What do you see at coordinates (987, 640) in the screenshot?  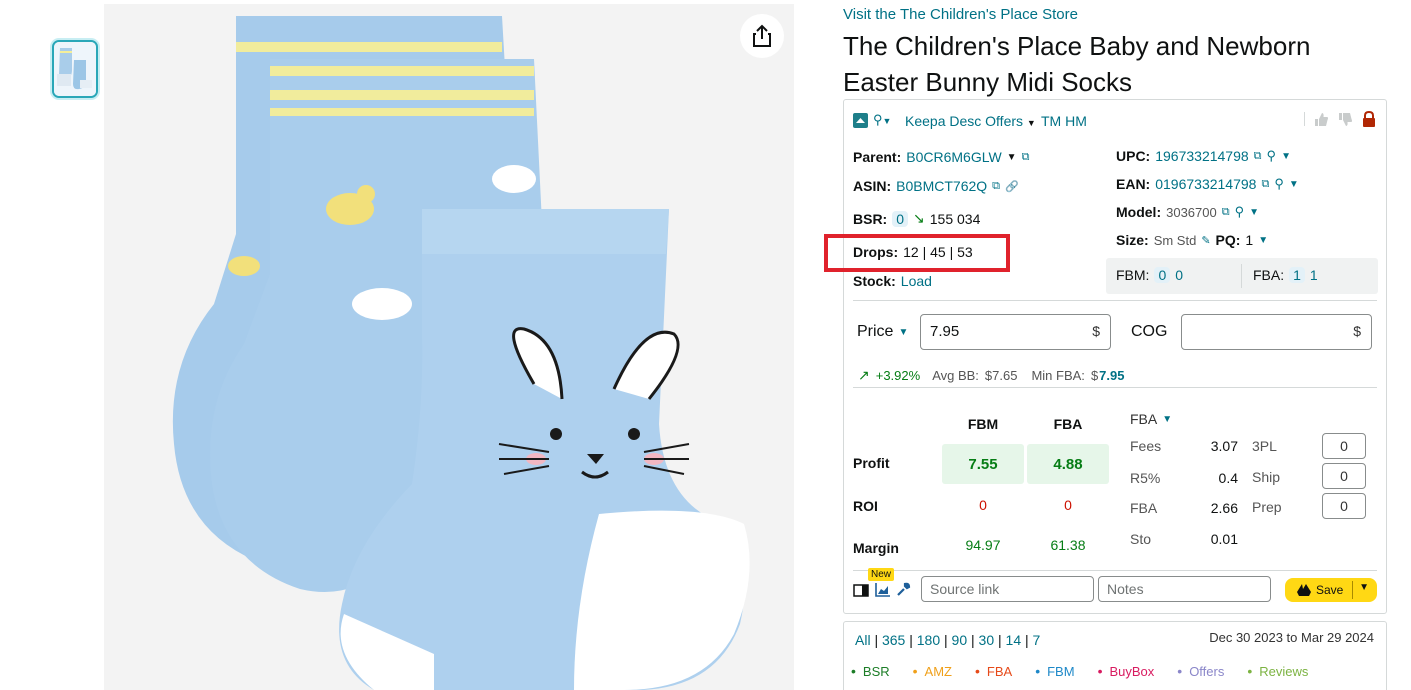 I see `range-link-30: 30` at bounding box center [987, 640].